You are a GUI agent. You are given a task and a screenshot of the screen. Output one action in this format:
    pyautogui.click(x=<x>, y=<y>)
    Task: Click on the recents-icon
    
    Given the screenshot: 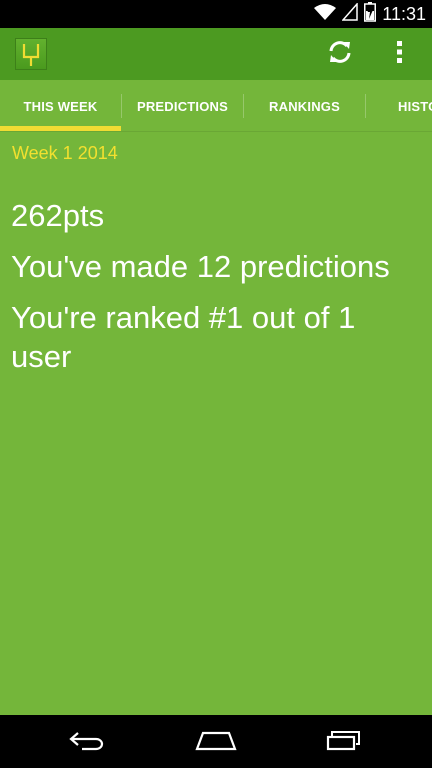 What is the action you would take?
    pyautogui.click(x=344, y=742)
    